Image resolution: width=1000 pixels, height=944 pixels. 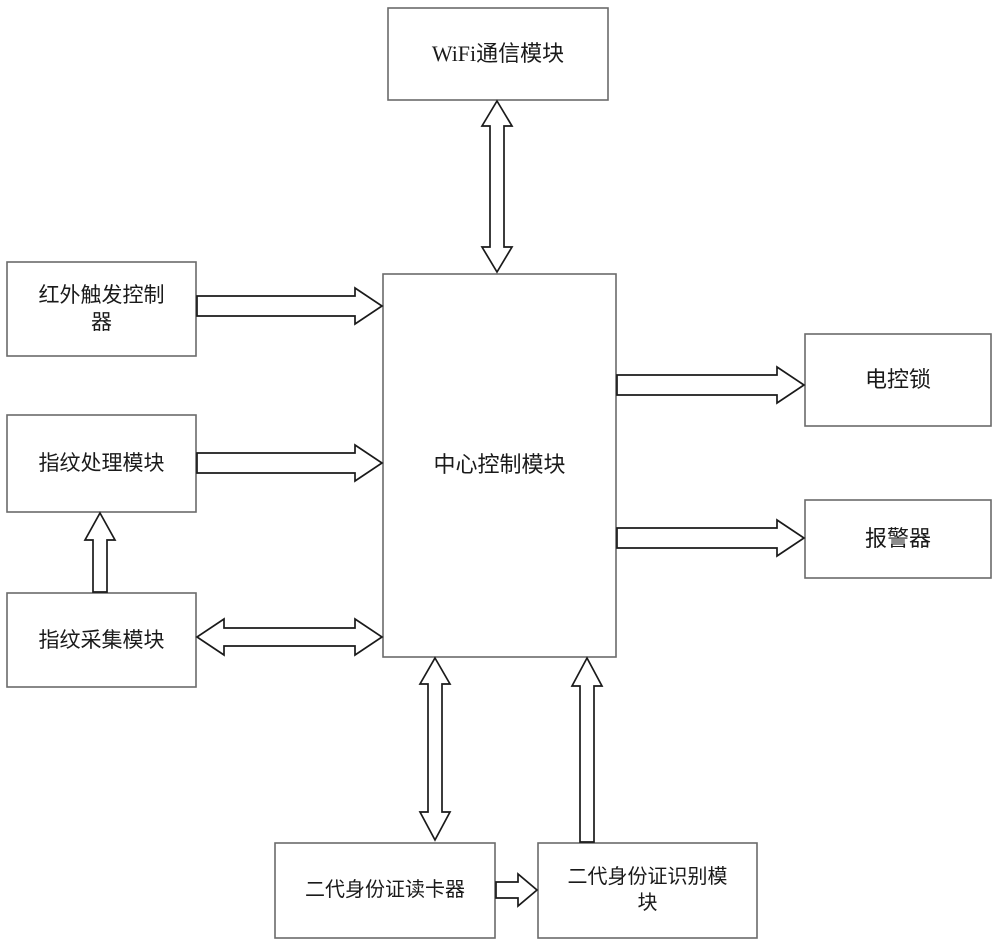 What do you see at coordinates (289, 637) in the screenshot?
I see `arrow-fingerprint-capture-center-bidirectional` at bounding box center [289, 637].